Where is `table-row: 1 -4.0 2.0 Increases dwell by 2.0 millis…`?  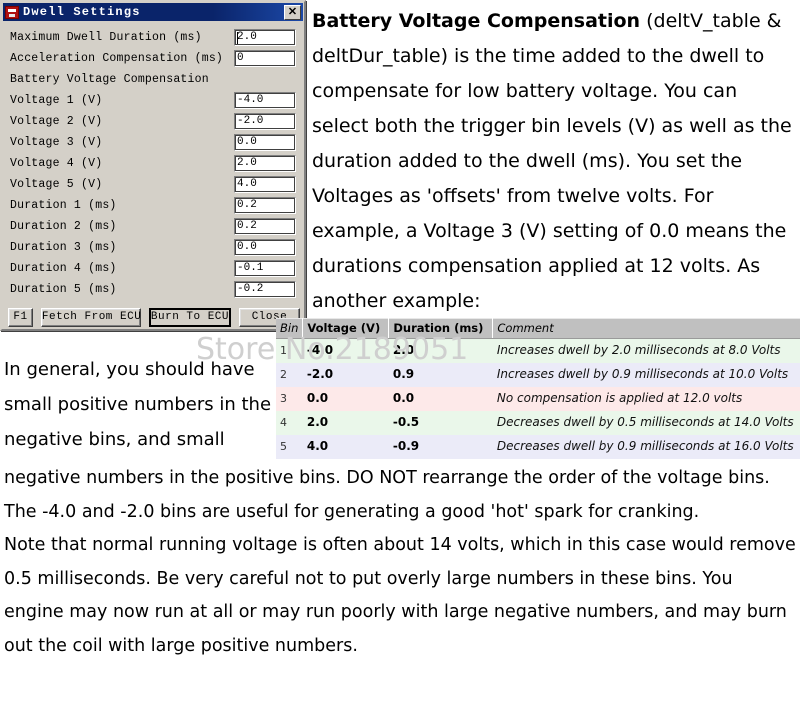
table-row: 1 -4.0 2.0 Increases dwell by 2.0 millis… is located at coordinates (538, 350).